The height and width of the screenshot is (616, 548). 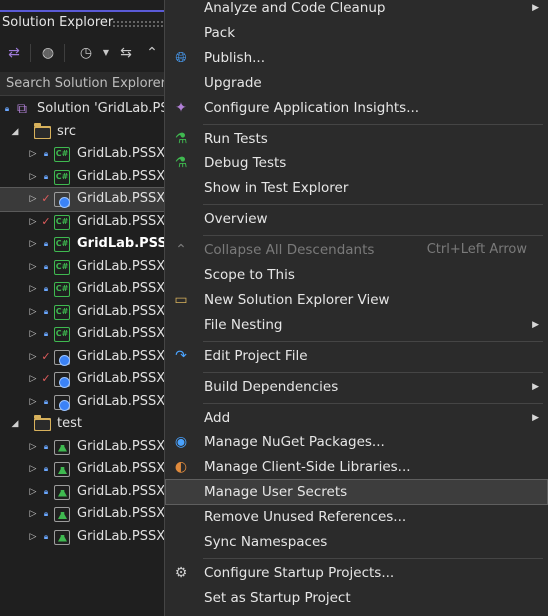 What do you see at coordinates (356, 275) in the screenshot?
I see `menu-item-scope-to-this: Scope to This` at bounding box center [356, 275].